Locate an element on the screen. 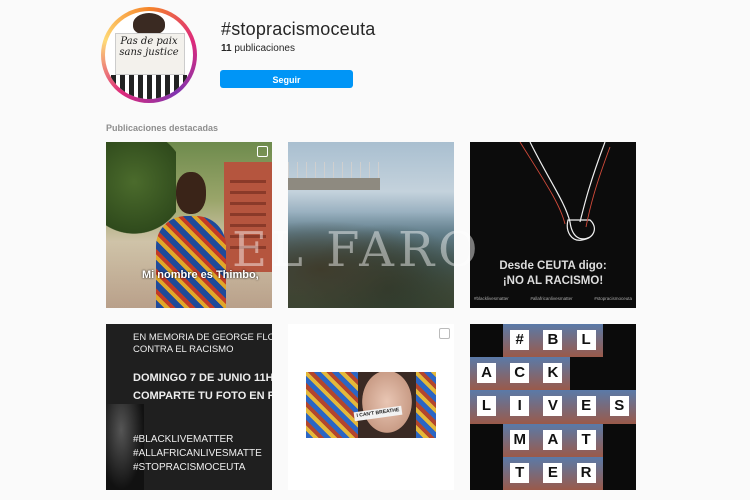 This screenshot has width=750, height=500. grid-cell: S is located at coordinates (619, 407).